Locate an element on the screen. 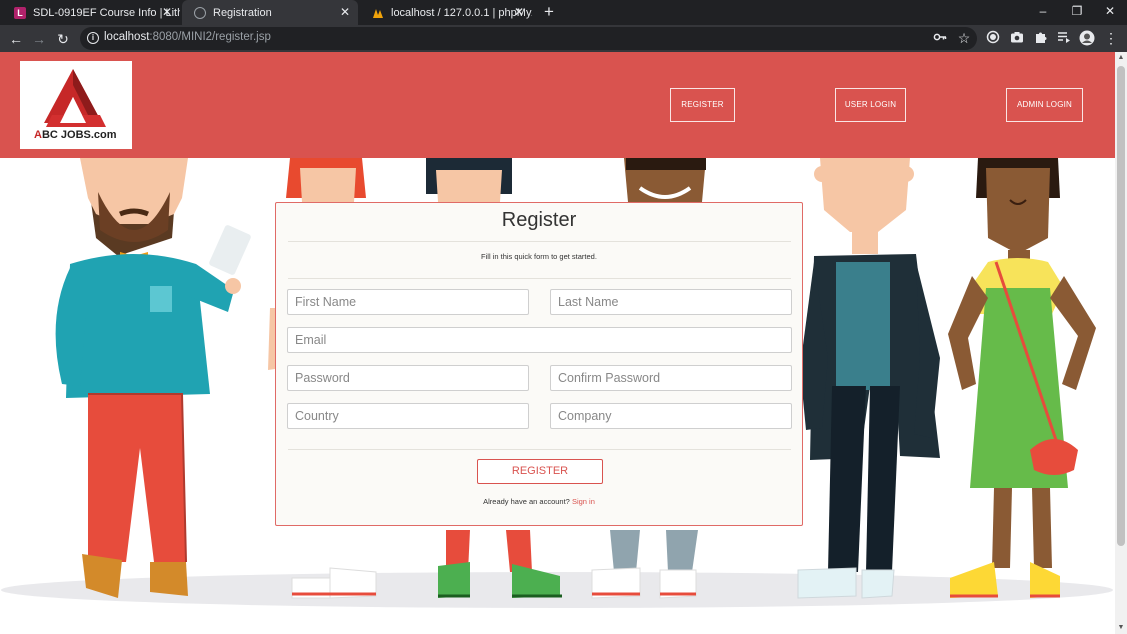 The width and height of the screenshot is (1127, 634). scrollbar-thumb is located at coordinates (1121, 306).